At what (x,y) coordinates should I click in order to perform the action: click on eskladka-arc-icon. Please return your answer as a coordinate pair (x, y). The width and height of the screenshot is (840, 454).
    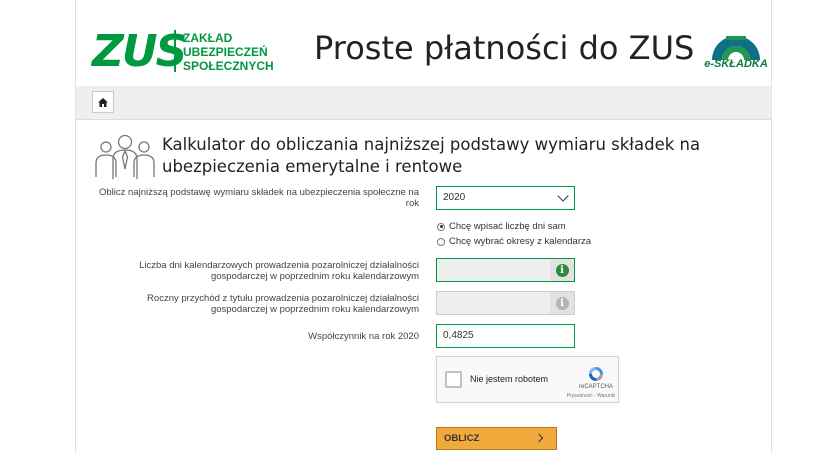
    Looking at the image, I should click on (736, 48).